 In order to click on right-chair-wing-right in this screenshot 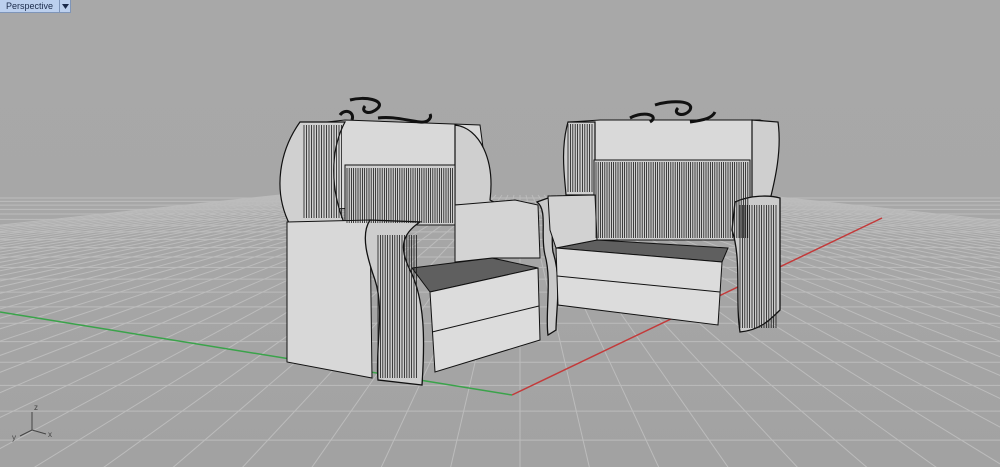, I will do `click(765, 160)`.